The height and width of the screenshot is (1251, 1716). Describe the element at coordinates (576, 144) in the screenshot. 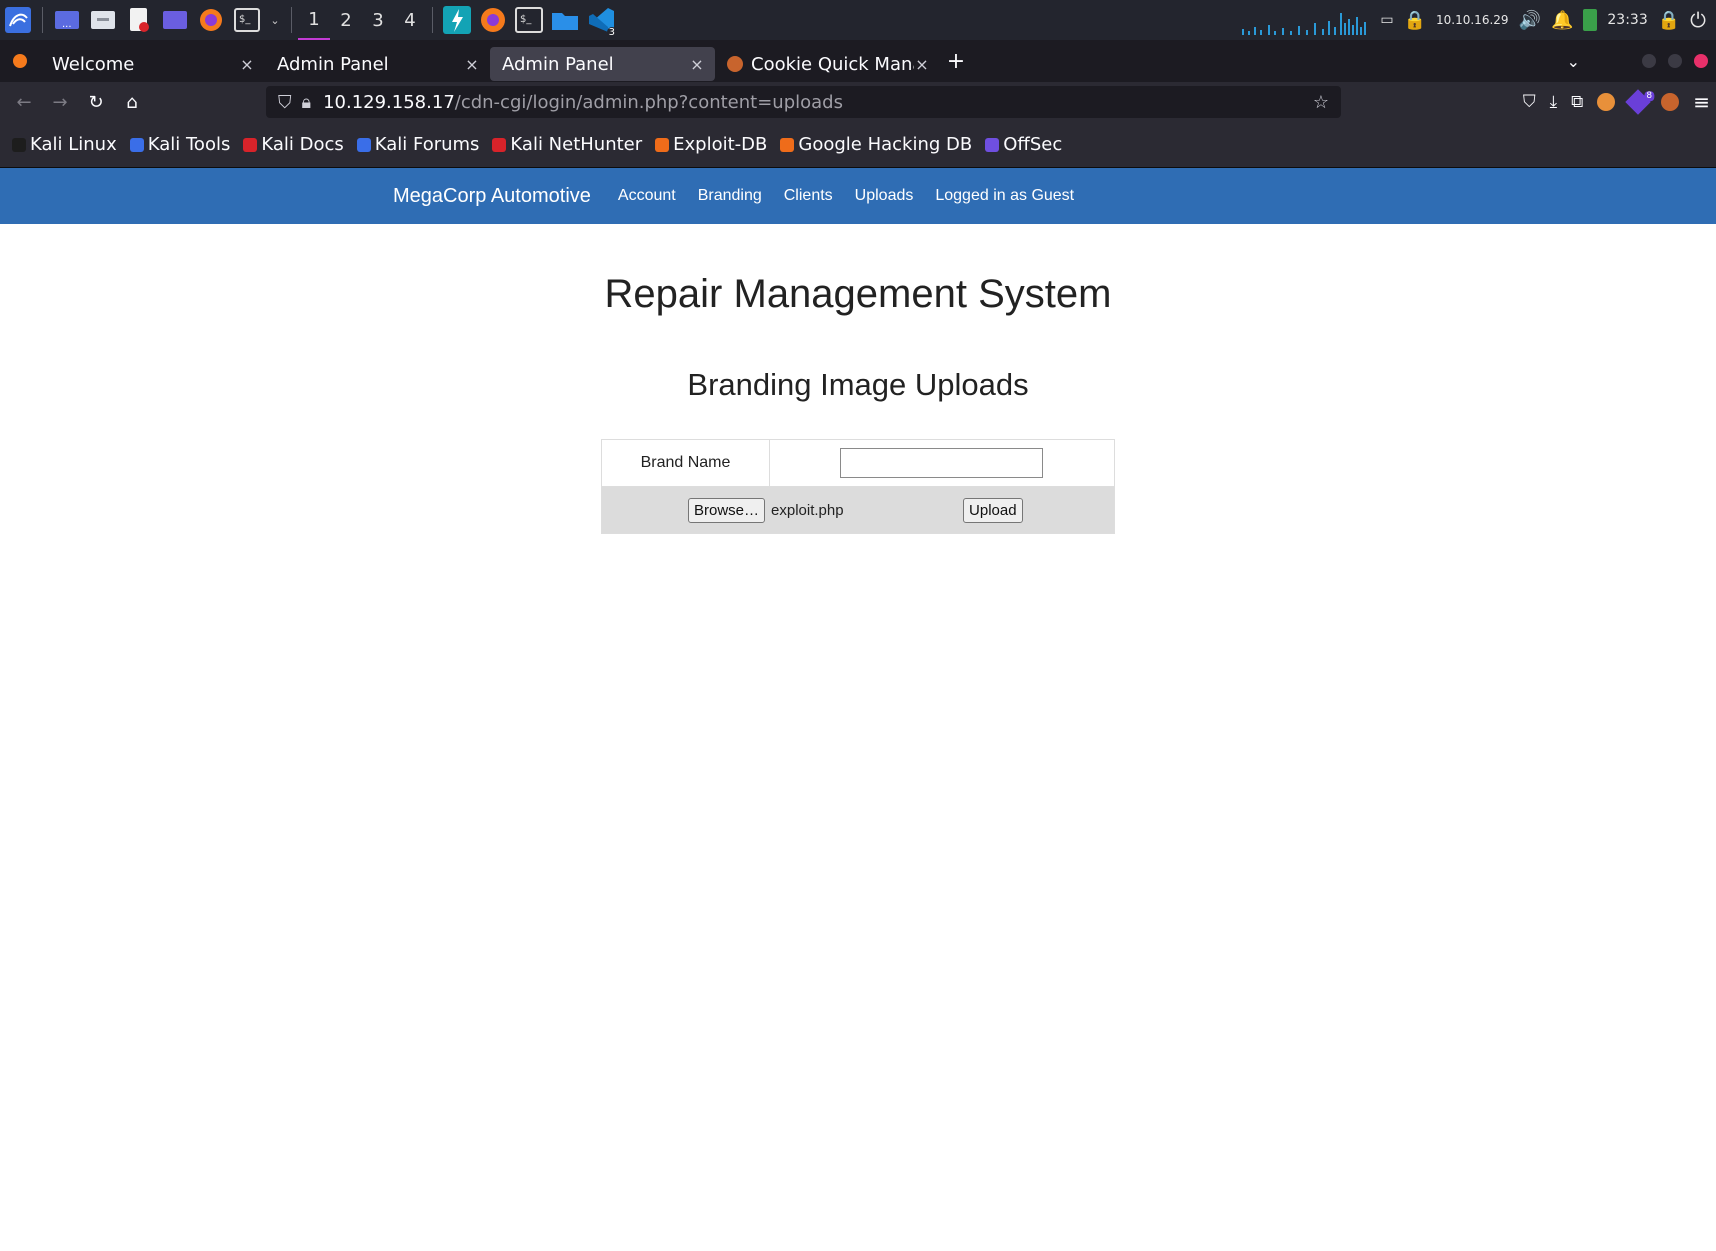

I see `bookmark-label: Kali NetHunter` at that location.